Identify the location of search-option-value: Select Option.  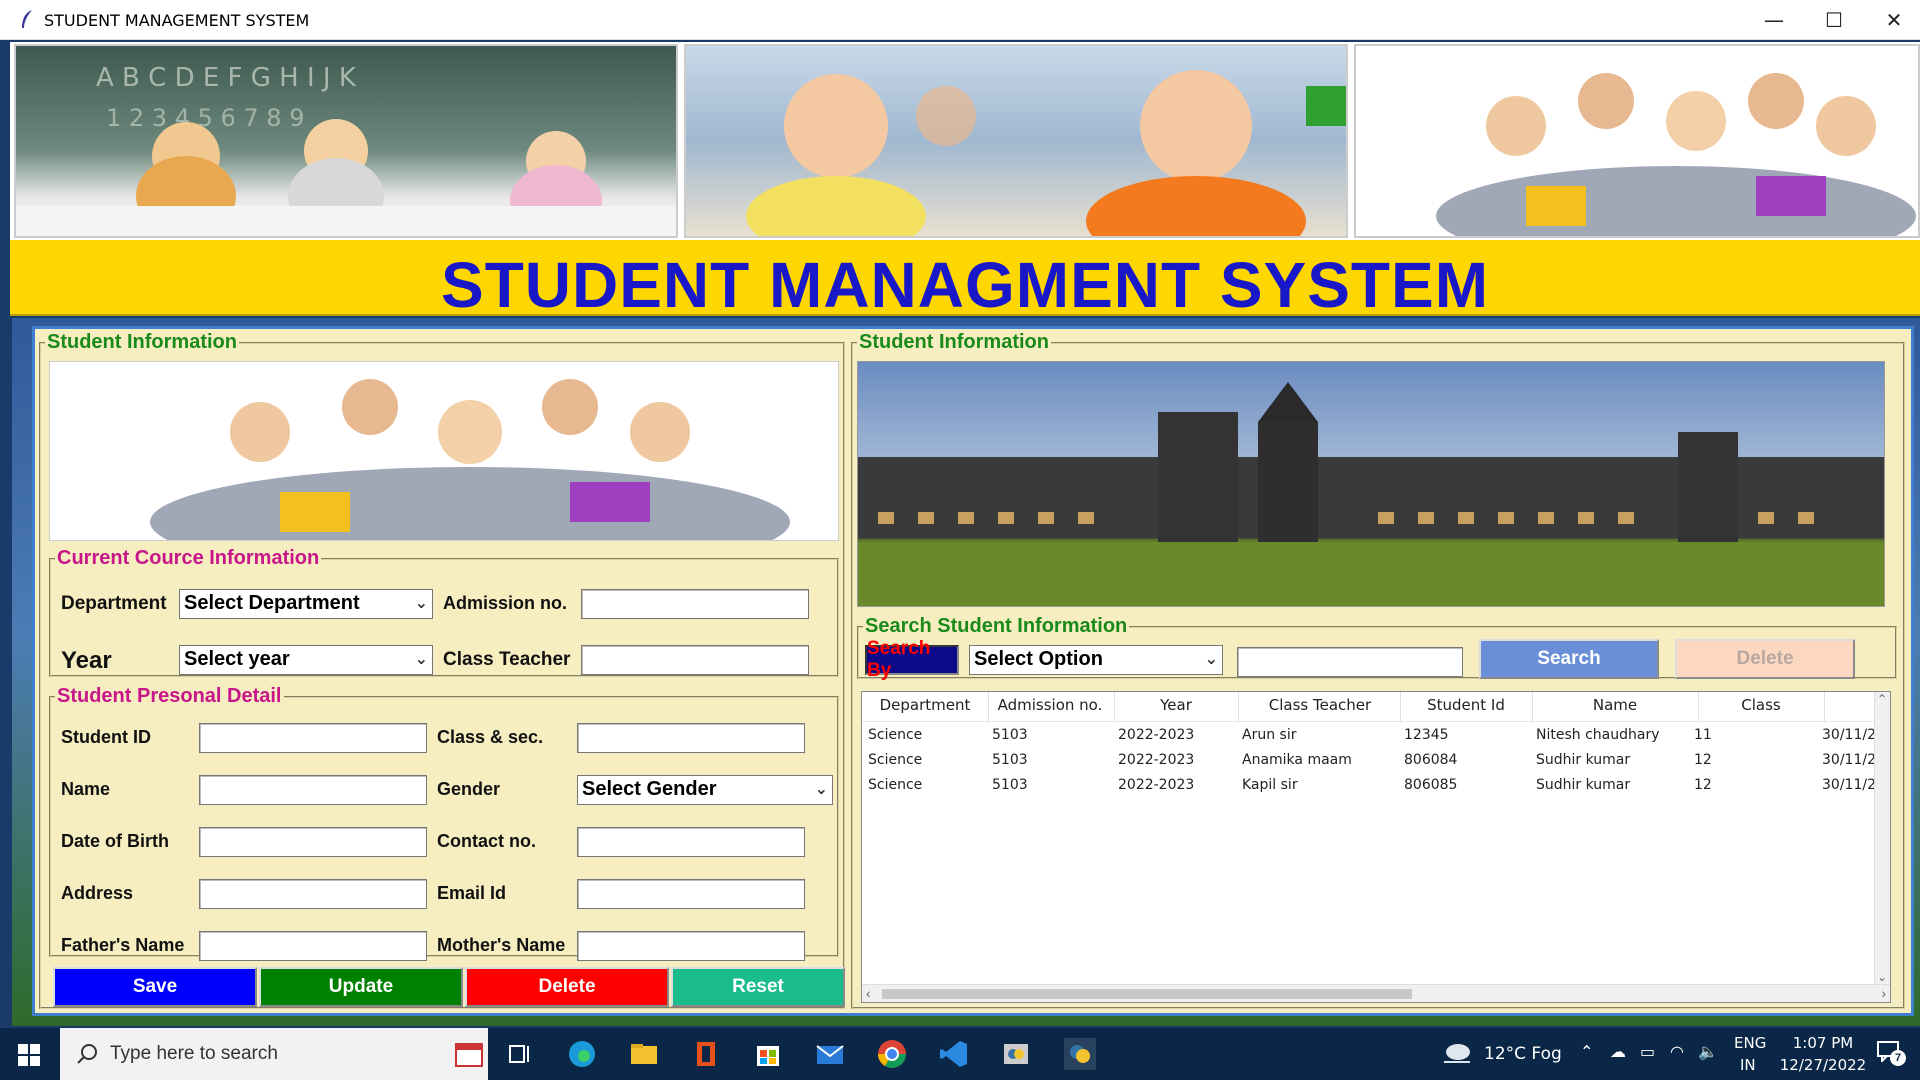
(1038, 659).